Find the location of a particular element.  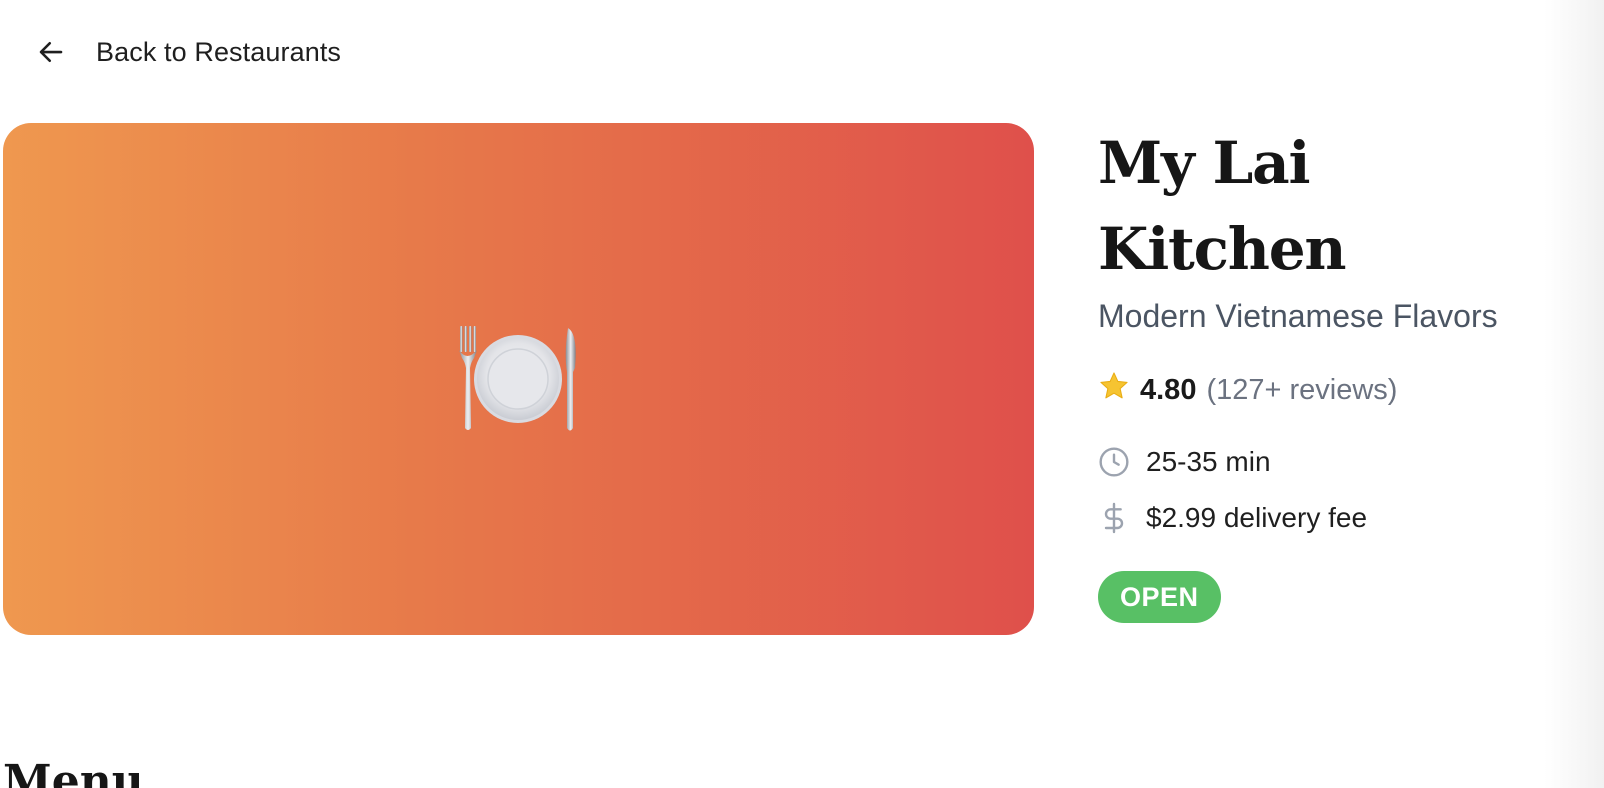

status-badge: OPEN is located at coordinates (1159, 597).